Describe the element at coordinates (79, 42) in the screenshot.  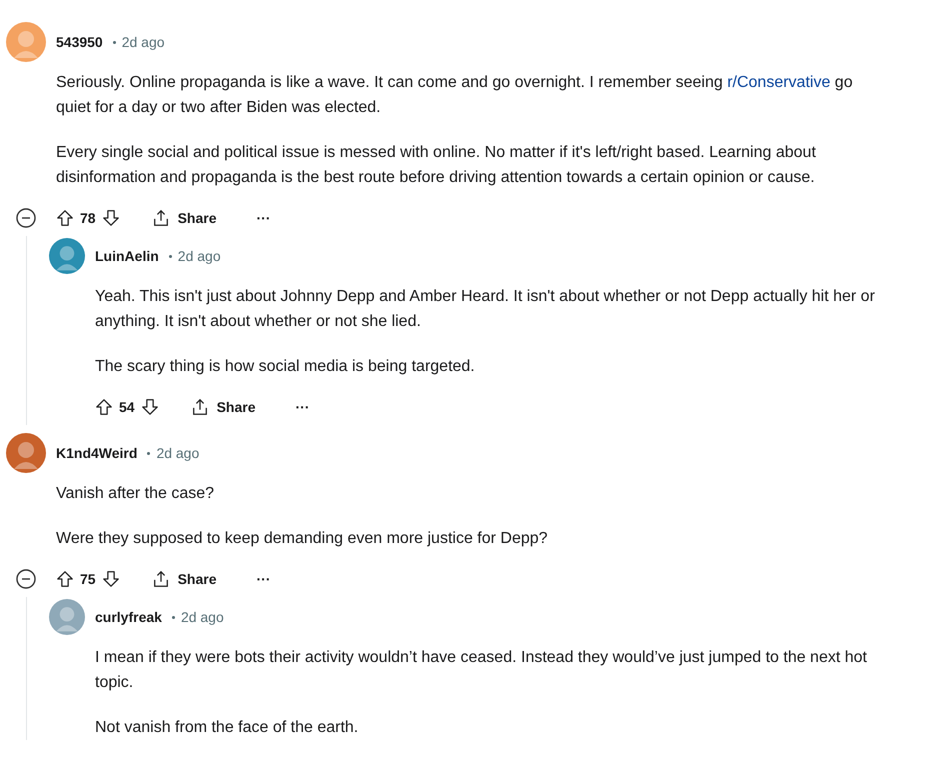
I see `username: 543950` at that location.